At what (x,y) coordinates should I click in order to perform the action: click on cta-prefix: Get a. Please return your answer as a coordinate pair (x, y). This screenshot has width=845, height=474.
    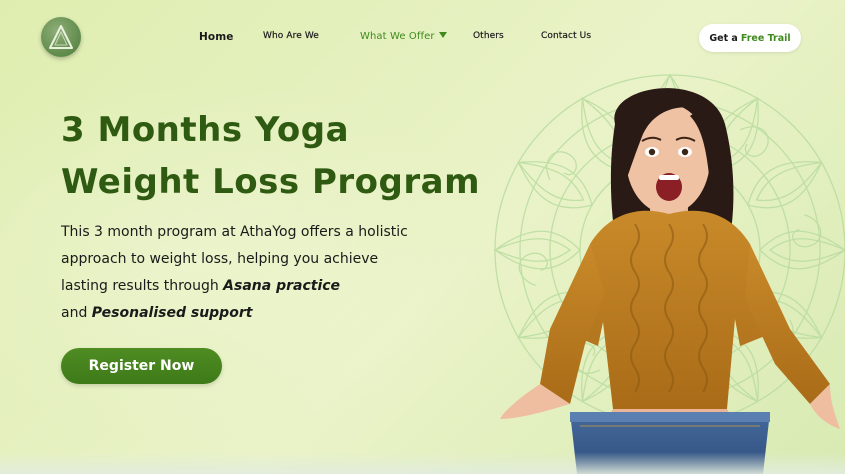
    Looking at the image, I should click on (723, 38).